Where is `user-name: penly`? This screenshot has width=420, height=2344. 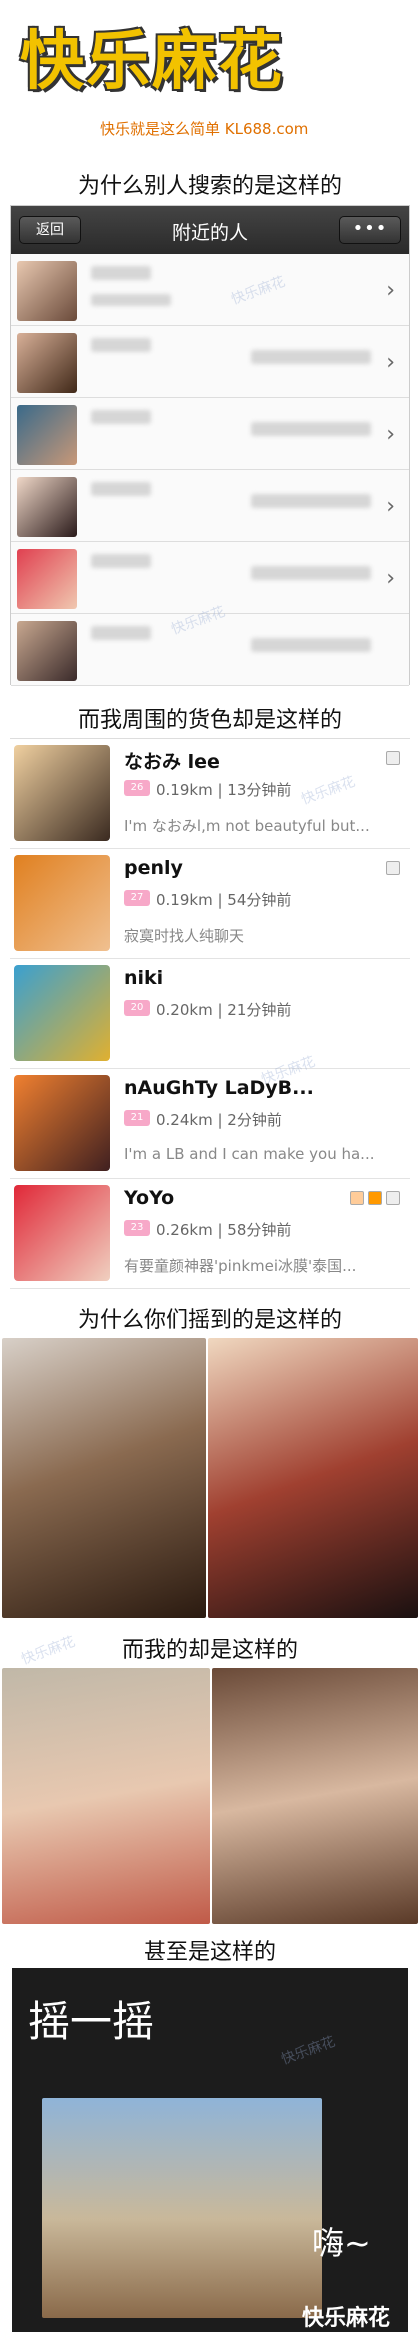
user-name: penly is located at coordinates (153, 868).